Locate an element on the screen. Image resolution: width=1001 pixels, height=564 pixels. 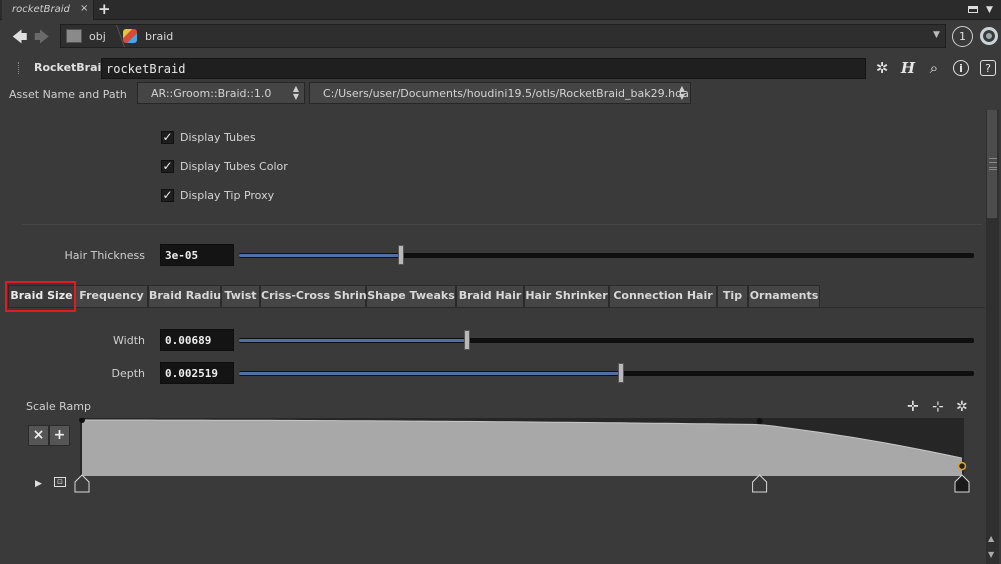
tab-criss-cross-shrink: Criss-Cross Shrink is located at coordinates (317, 296).